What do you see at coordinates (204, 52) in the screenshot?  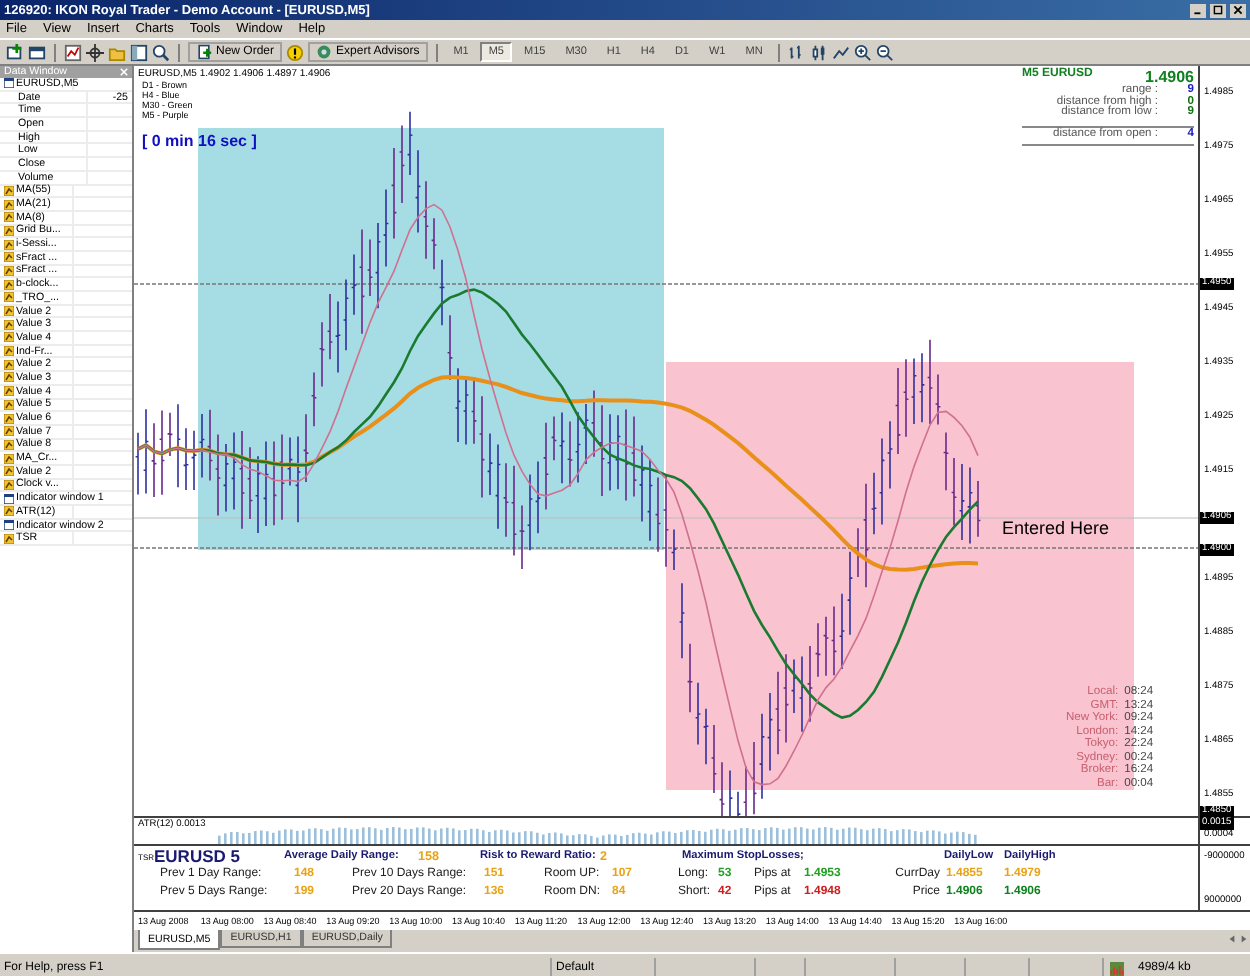 I see `document-plus-icon` at bounding box center [204, 52].